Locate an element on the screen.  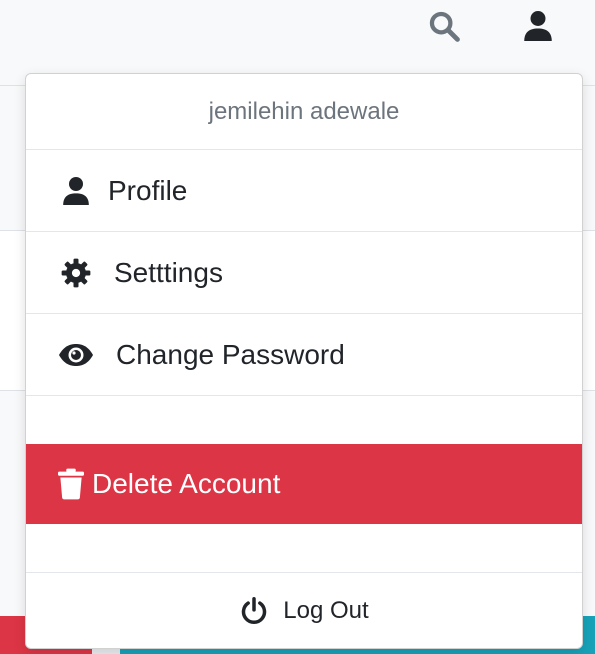
user-menu-toggle is located at coordinates (538, 28).